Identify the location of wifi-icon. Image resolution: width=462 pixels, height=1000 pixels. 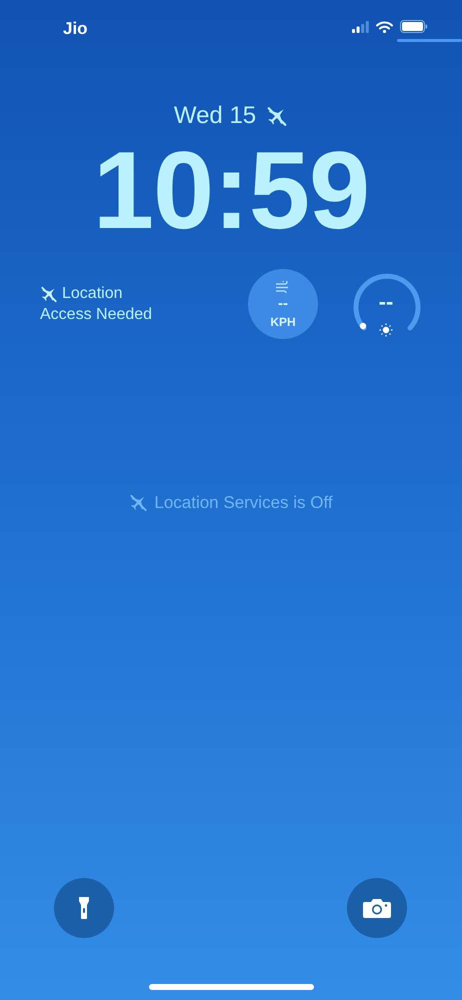
(384, 26).